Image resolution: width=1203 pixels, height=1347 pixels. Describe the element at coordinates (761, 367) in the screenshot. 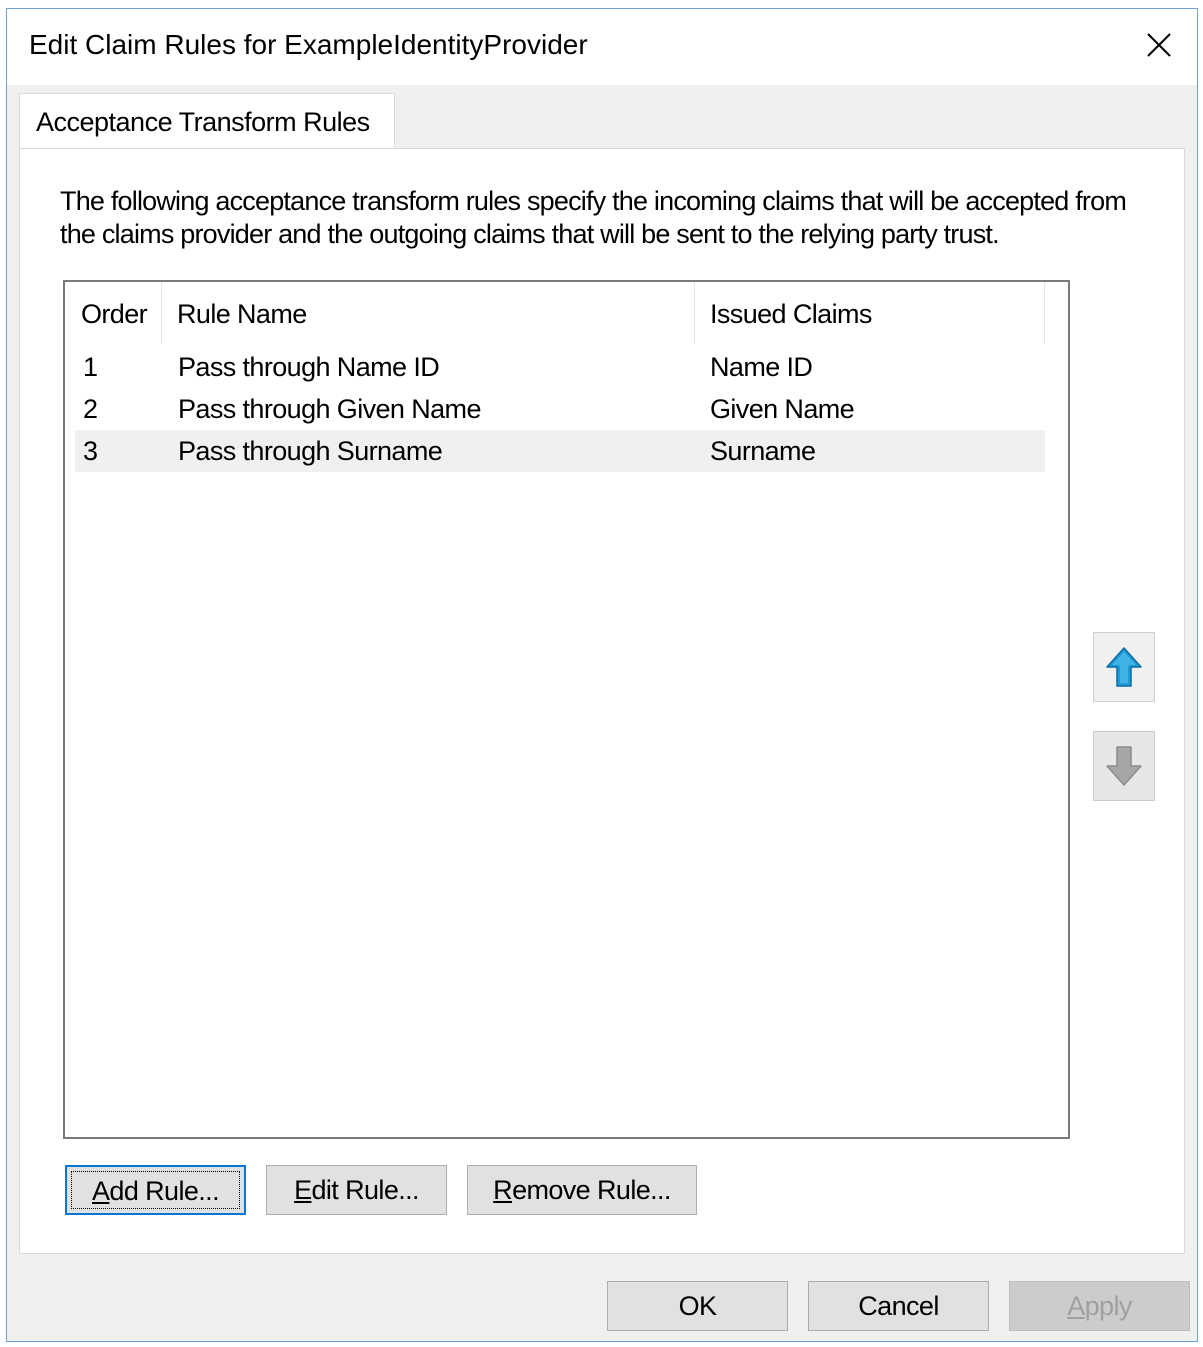

I see `cell-issued-claims: Name ID` at that location.